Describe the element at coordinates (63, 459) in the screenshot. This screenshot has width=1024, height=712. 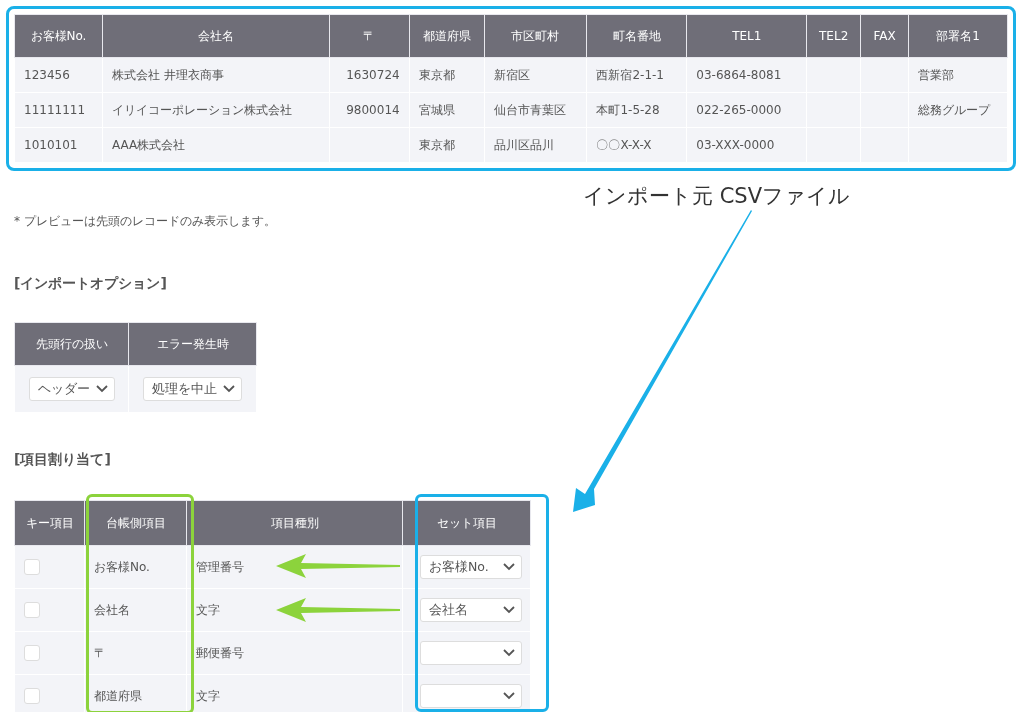
I see `section-heading: [項目割り当て]` at that location.